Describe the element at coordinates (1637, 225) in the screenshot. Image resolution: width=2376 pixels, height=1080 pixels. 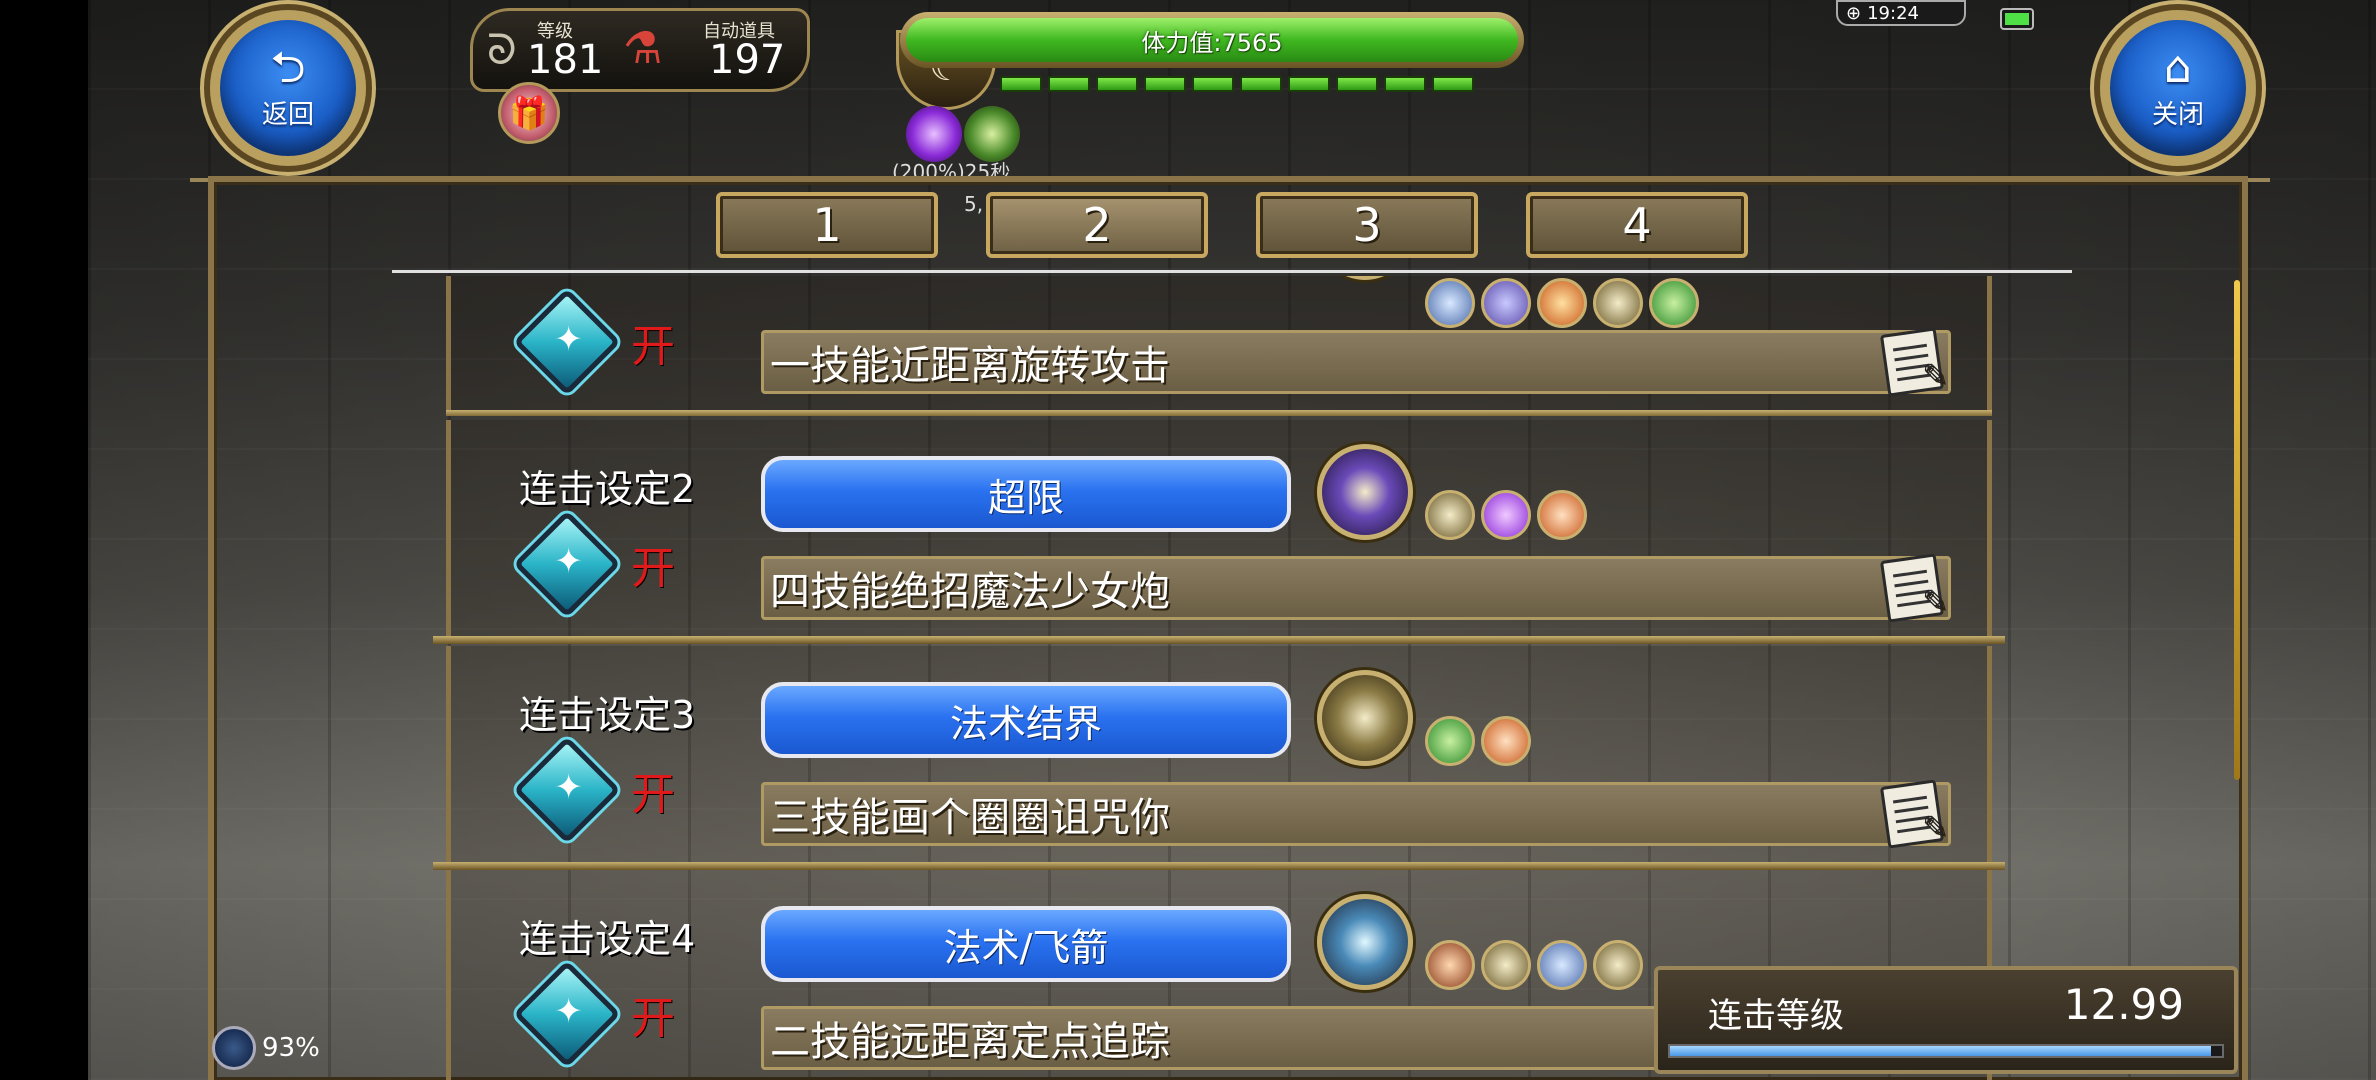
I see `tab-4: 4` at that location.